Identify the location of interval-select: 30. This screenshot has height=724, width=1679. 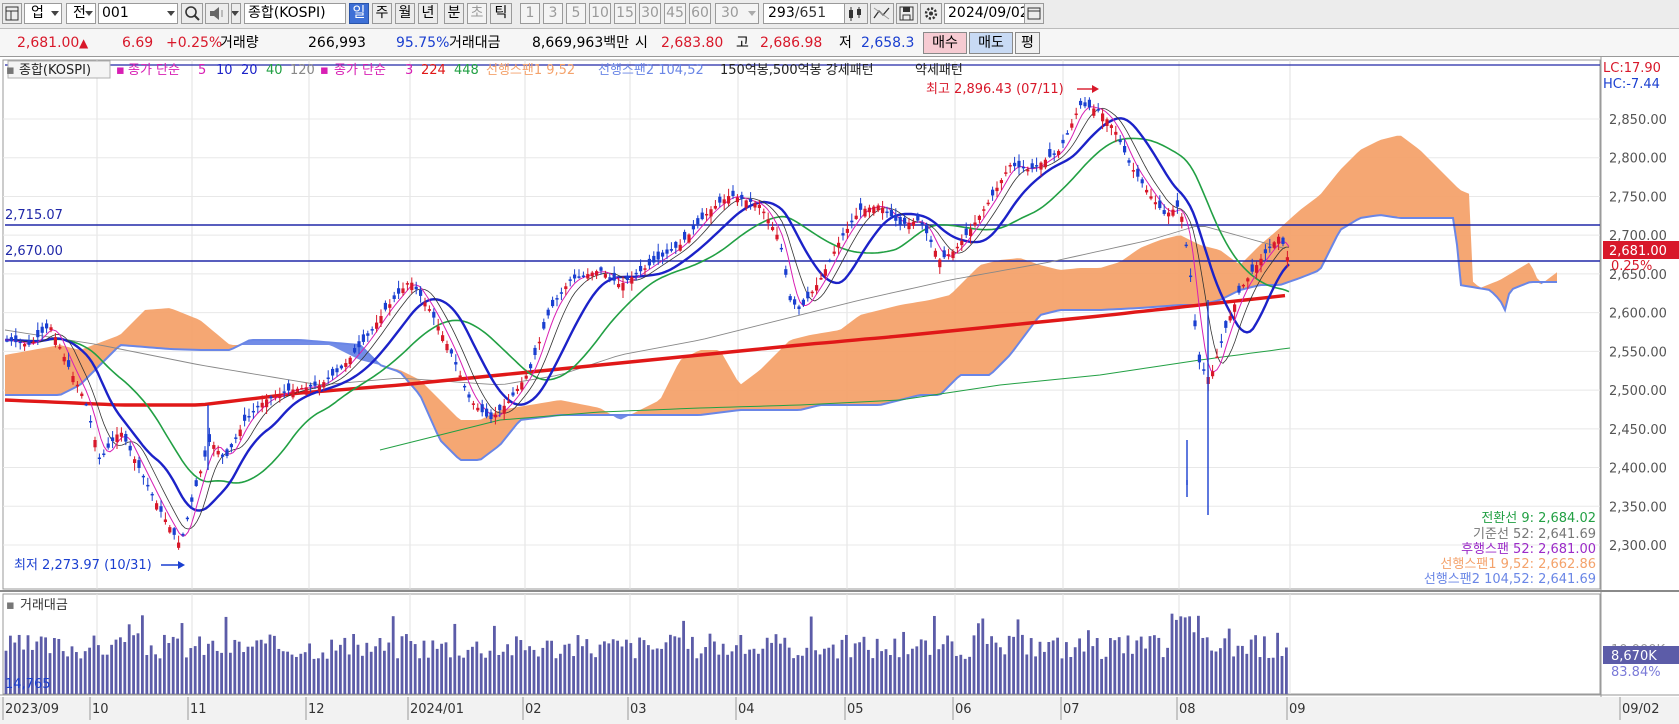
(737, 13).